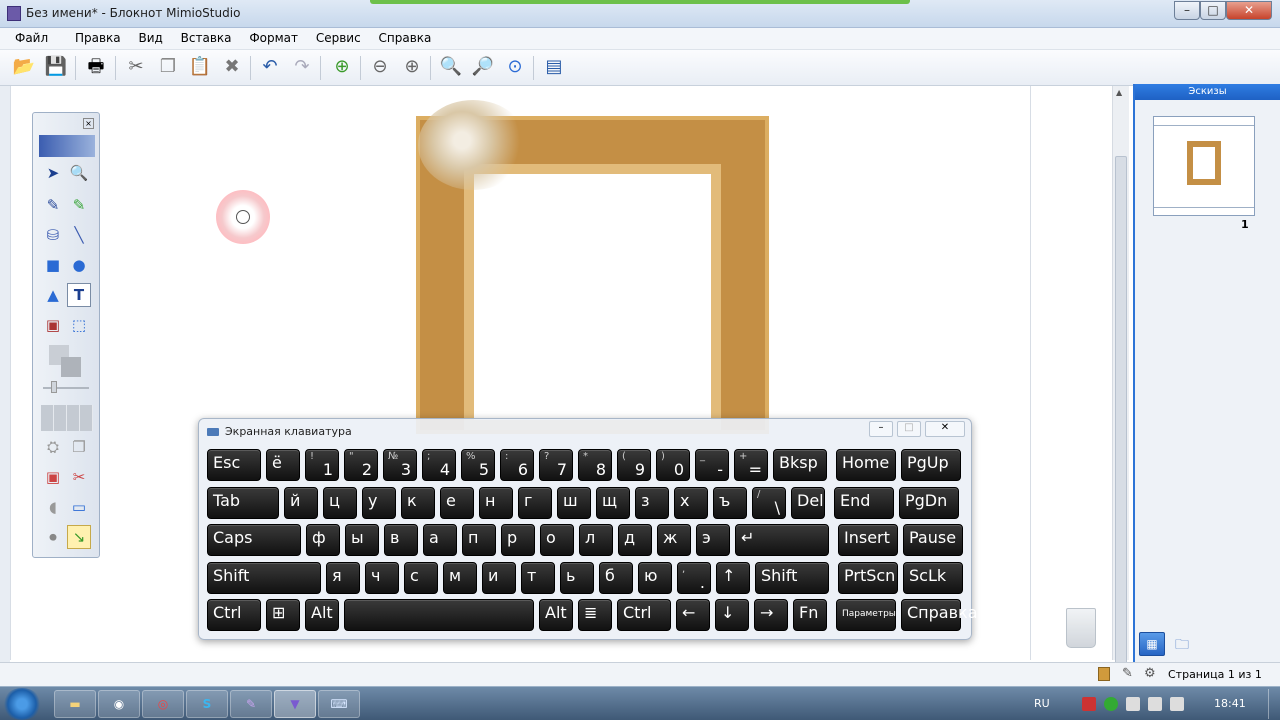 The width and height of the screenshot is (1280, 720). I want to click on osk-key: →, so click(771, 615).